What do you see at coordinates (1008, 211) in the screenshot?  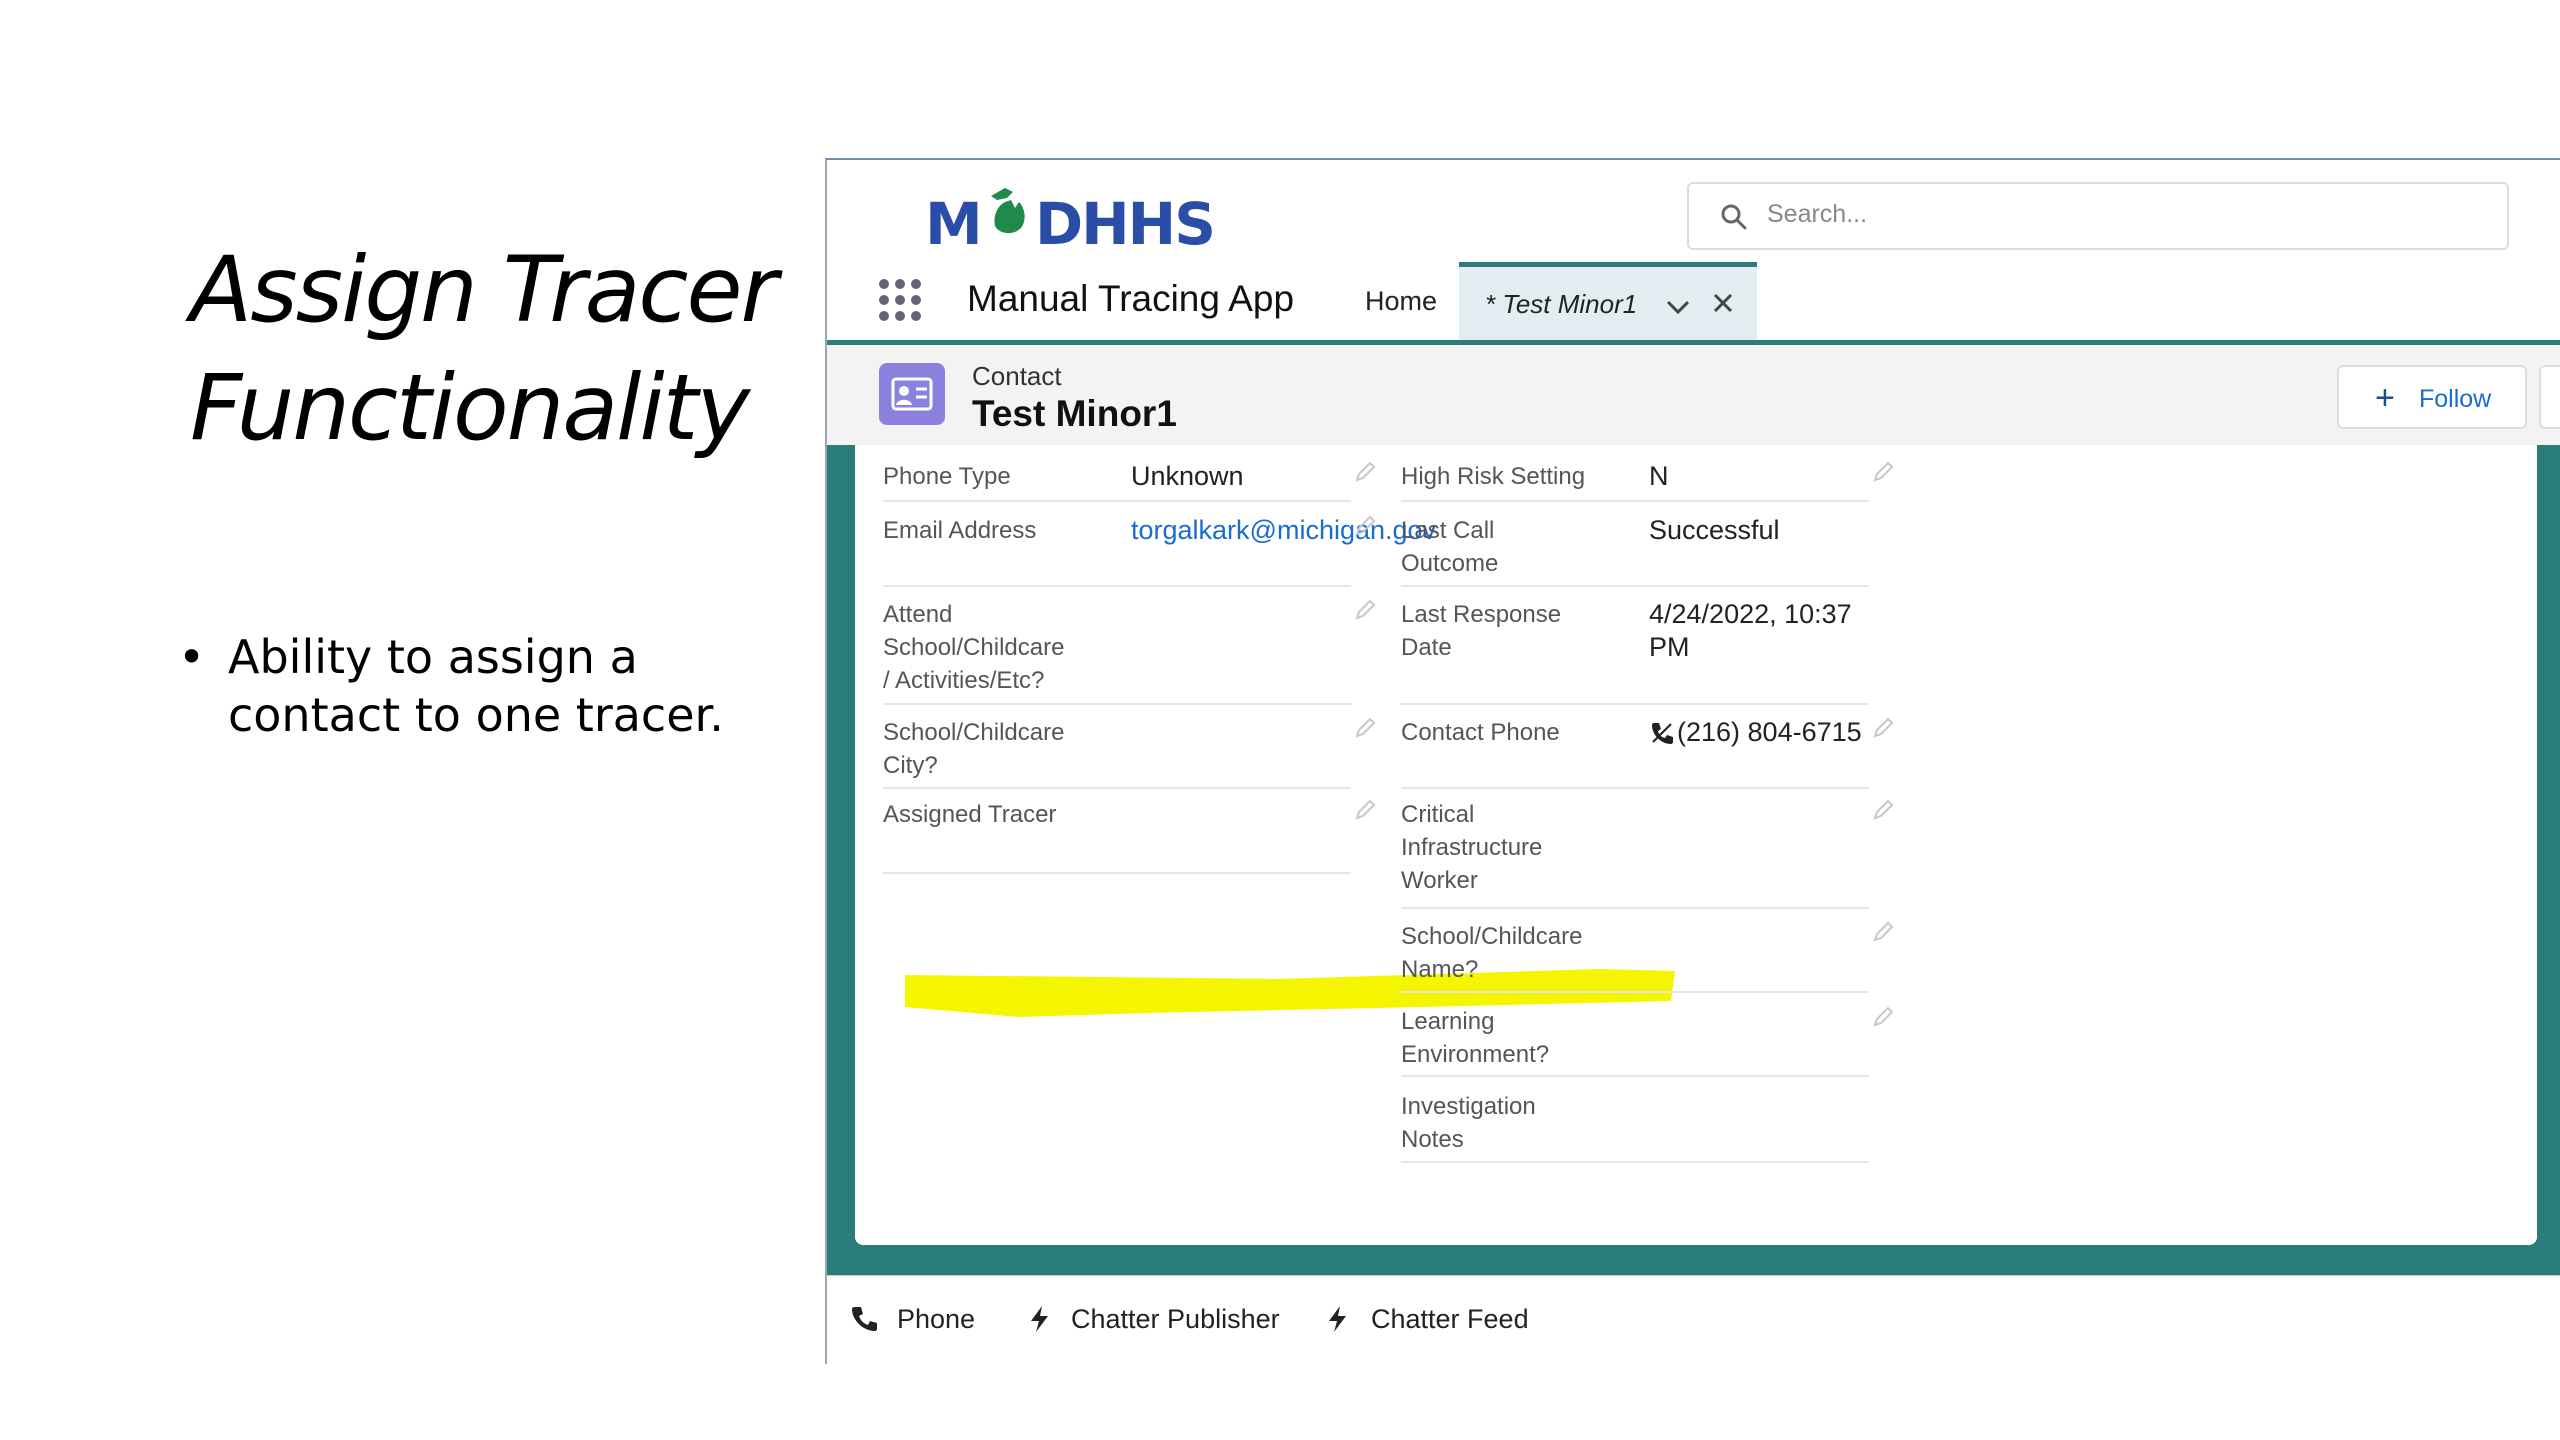 I see `michigan-icon` at bounding box center [1008, 211].